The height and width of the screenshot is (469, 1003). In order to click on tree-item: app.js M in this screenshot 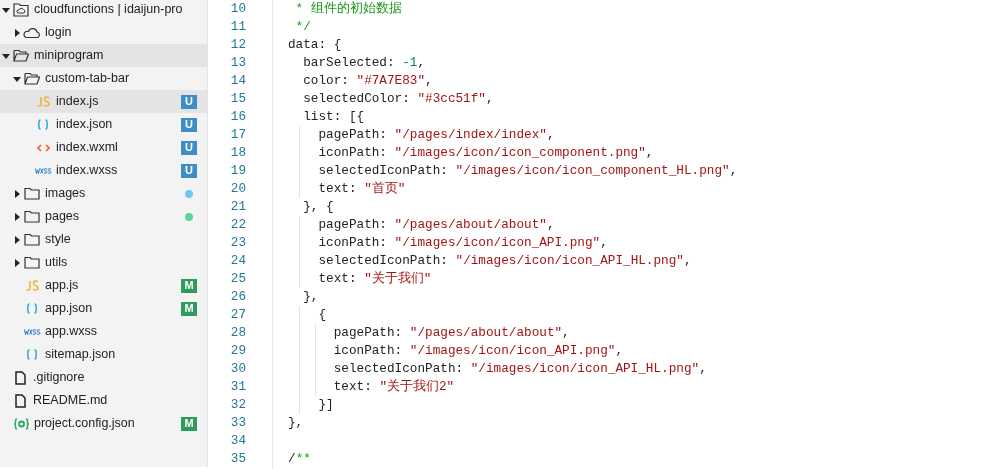, I will do `click(103, 285)`.